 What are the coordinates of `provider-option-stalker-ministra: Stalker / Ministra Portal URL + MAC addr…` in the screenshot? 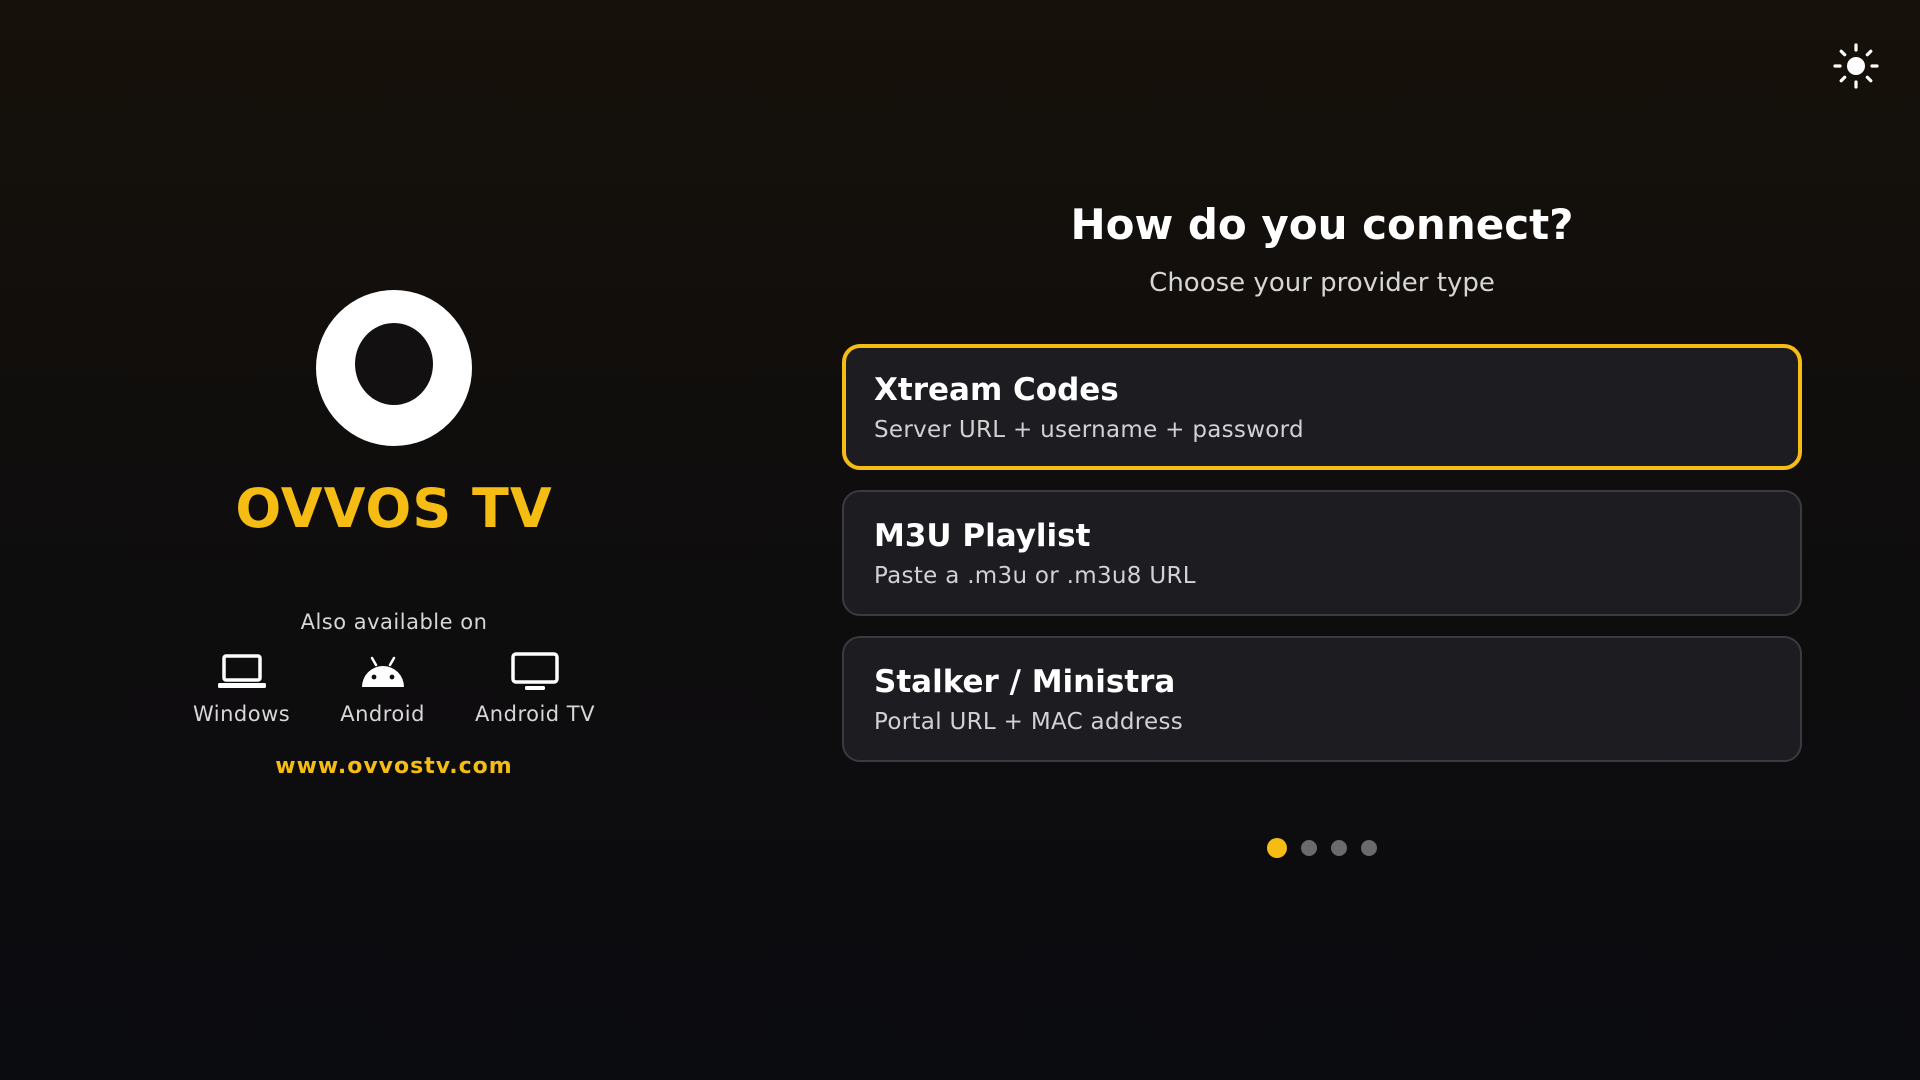 It's located at (1322, 698).